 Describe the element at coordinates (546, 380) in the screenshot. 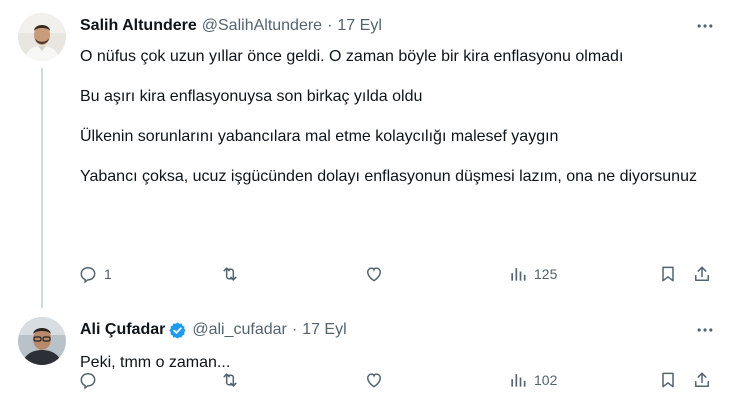

I see `view-count: 102` at that location.